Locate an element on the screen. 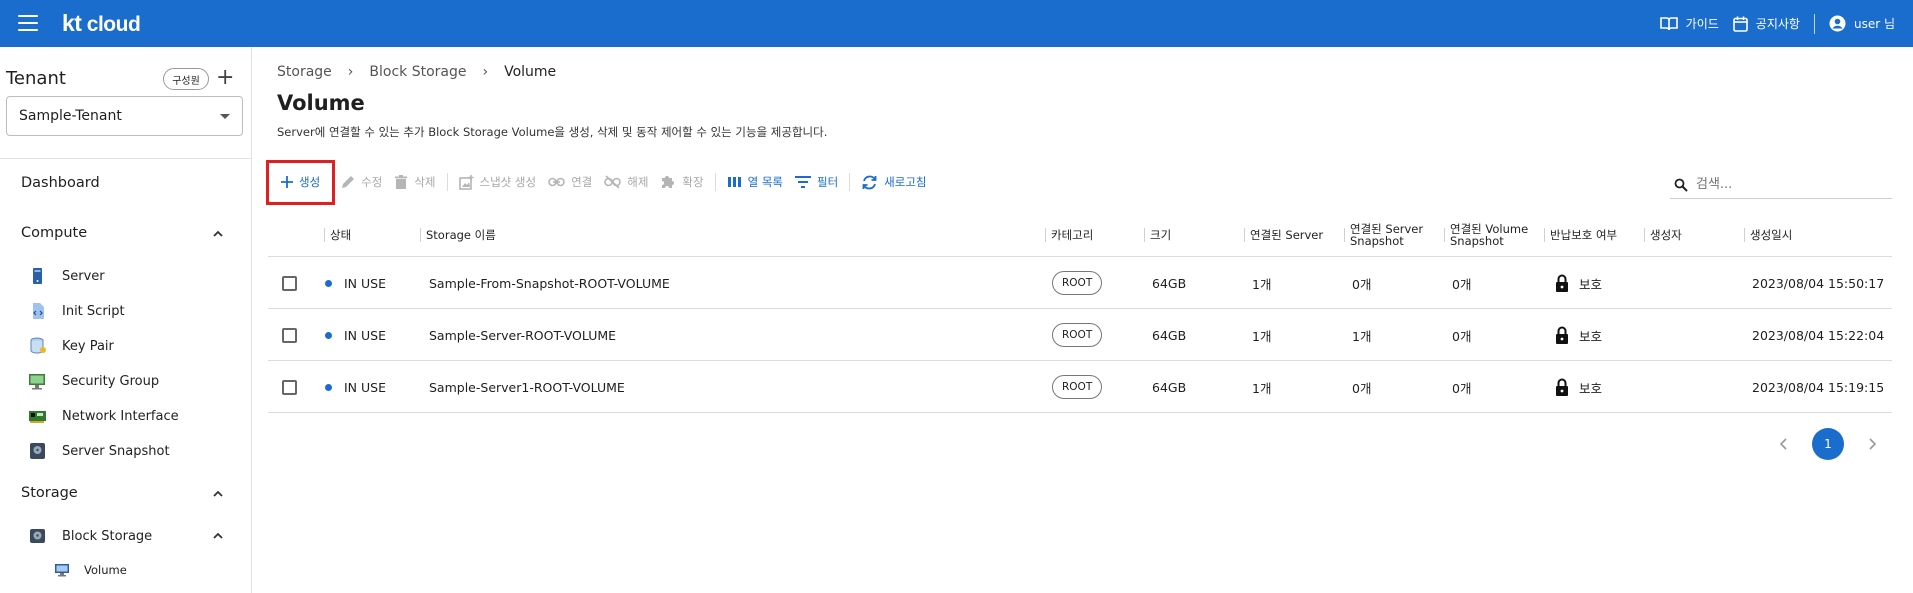  hard-disk-icon is located at coordinates (37, 536).